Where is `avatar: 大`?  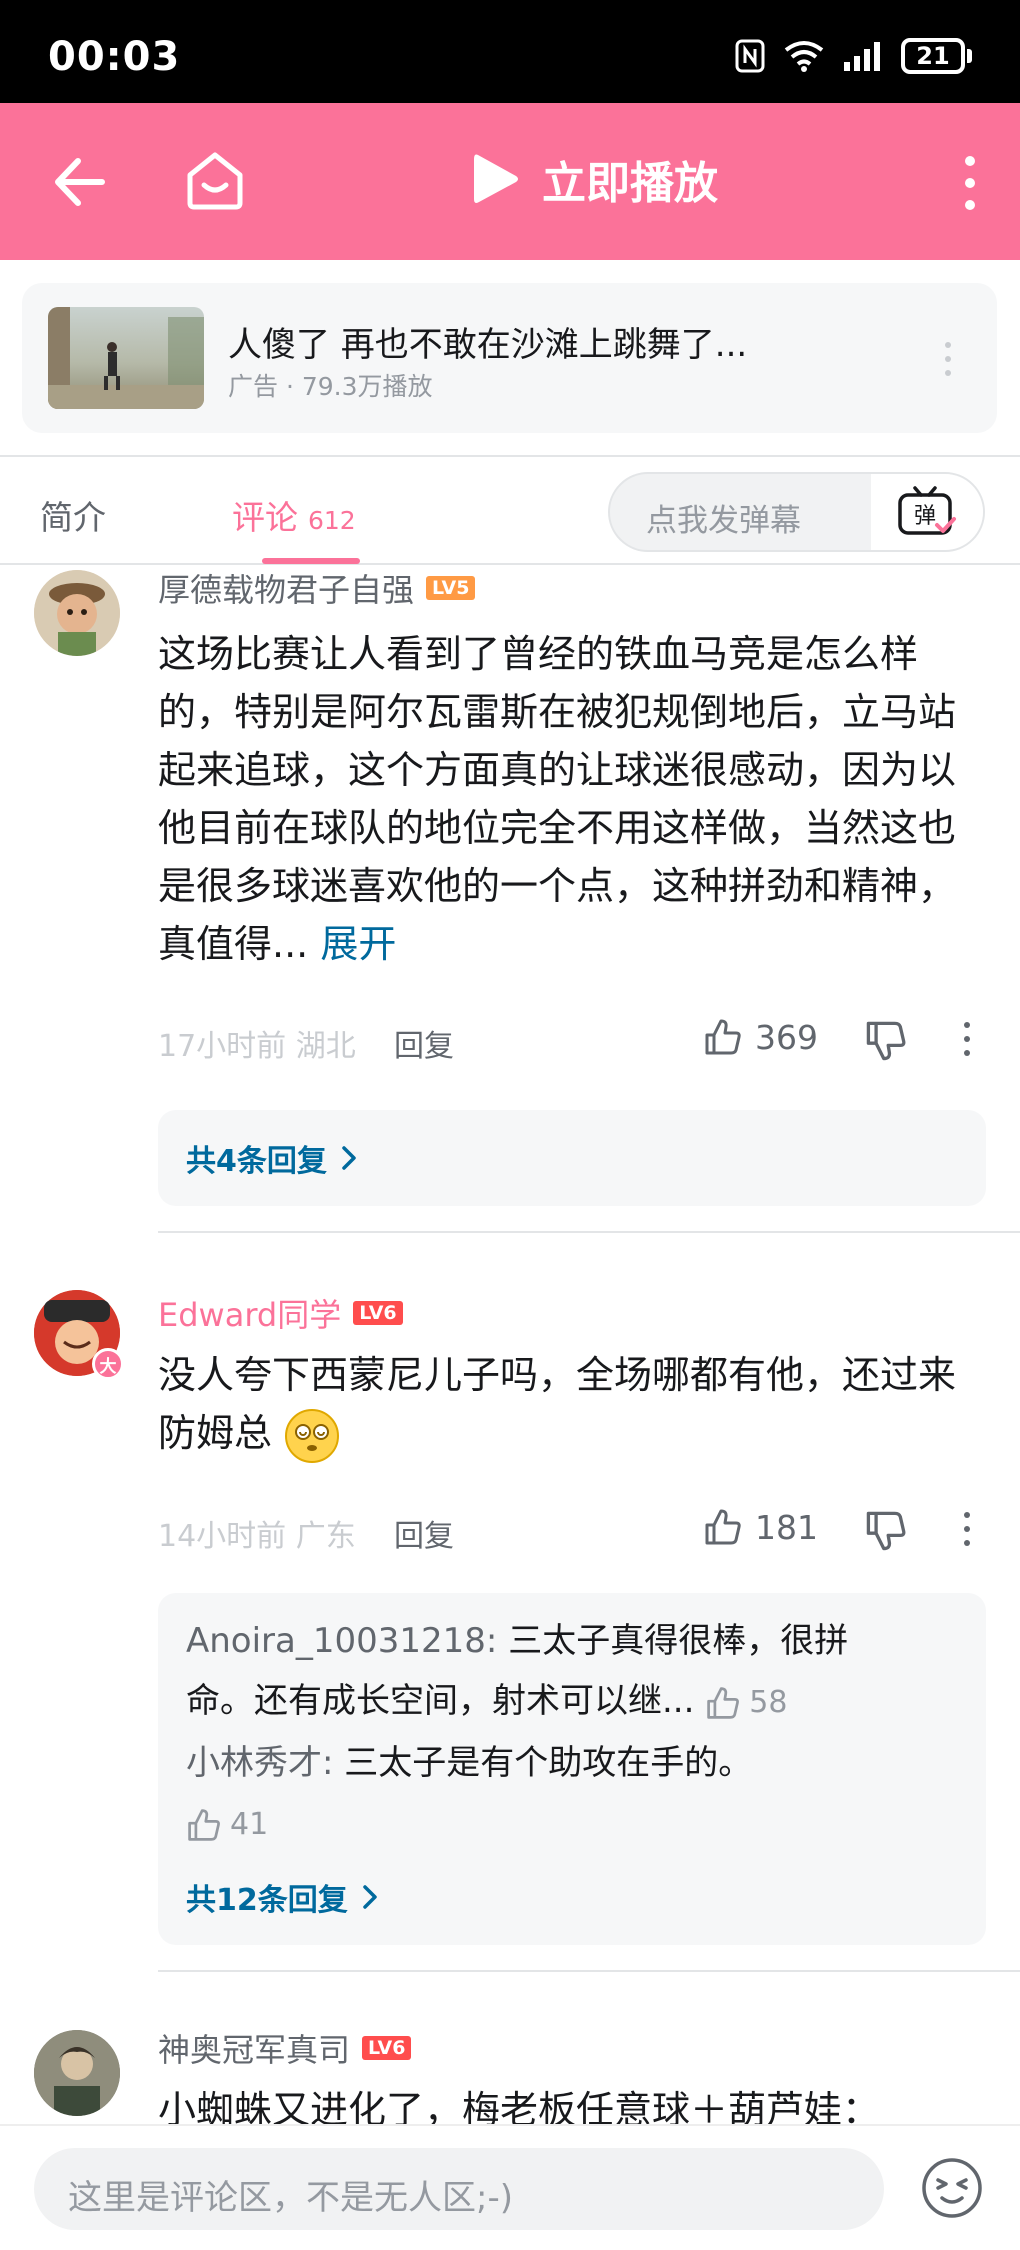 avatar: 大 is located at coordinates (79, 1335).